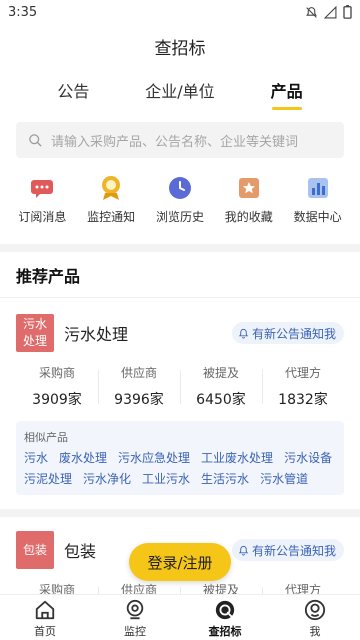  I want to click on stat-mentioned: 被提及 6450家, so click(221, 386).